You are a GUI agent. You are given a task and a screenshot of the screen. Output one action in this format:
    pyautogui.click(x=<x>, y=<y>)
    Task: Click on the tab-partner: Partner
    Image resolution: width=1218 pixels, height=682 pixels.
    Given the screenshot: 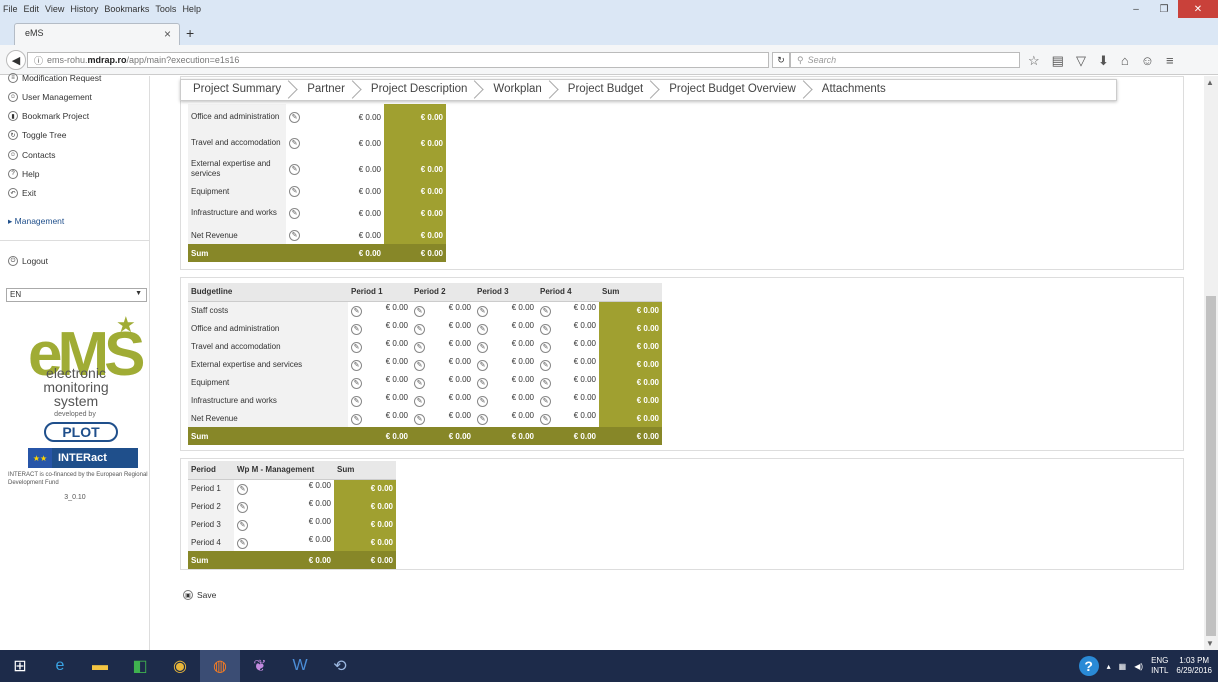 What is the action you would take?
    pyautogui.click(x=327, y=90)
    